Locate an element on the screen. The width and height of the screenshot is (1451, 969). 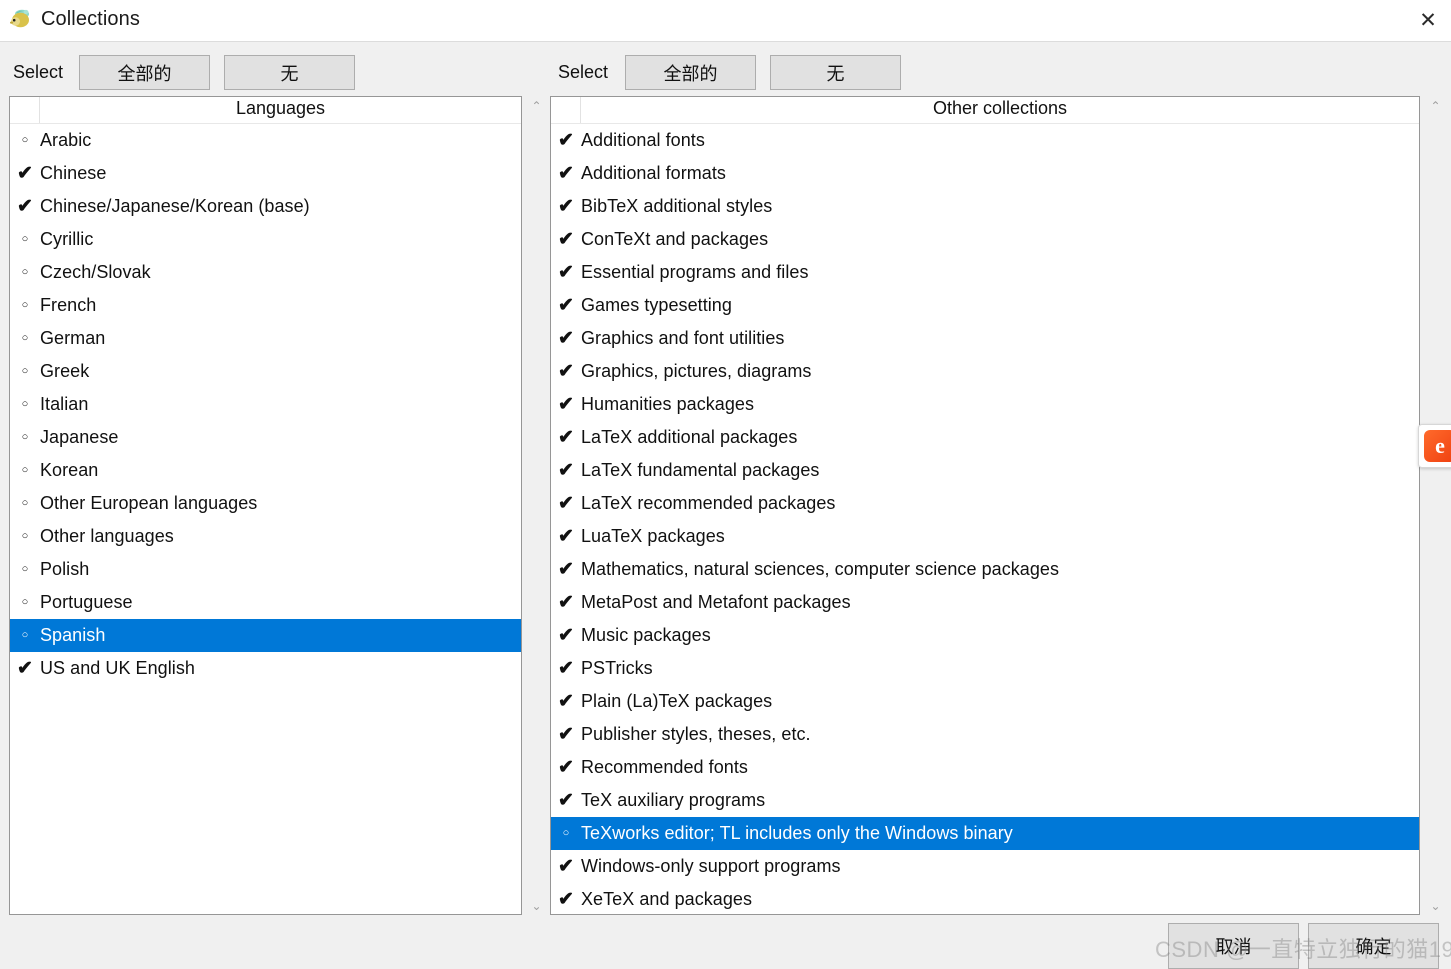
collection-item-row: ✔ ConTeXt and packages is located at coordinates (985, 239).